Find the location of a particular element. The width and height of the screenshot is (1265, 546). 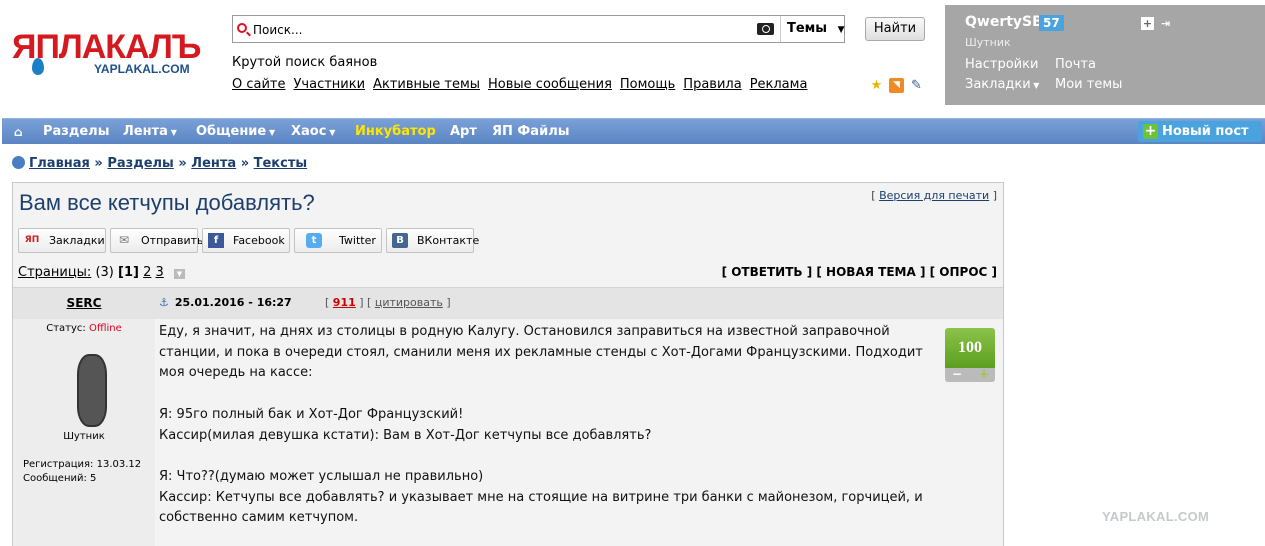

top-link-ads: Реклама is located at coordinates (779, 84).